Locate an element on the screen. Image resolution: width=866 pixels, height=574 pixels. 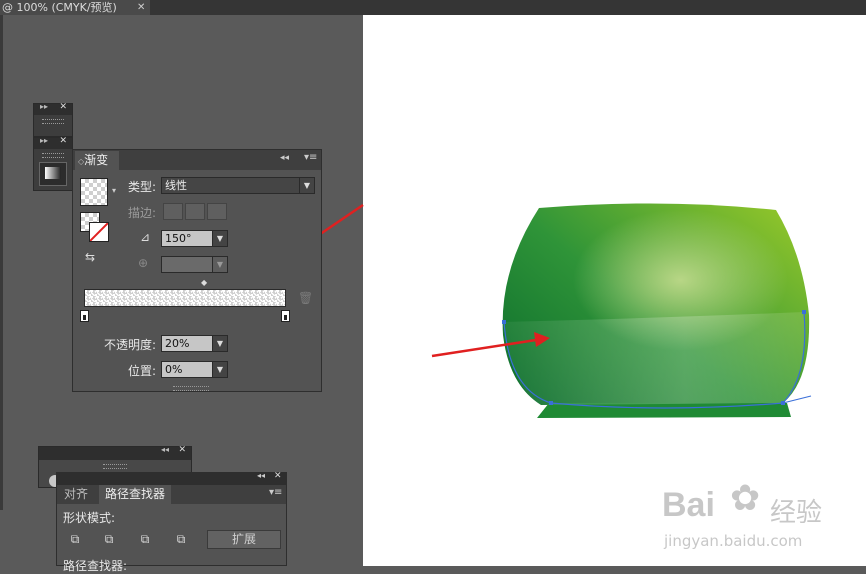
pathfinder-panel-header: ◂◂ ✕ is located at coordinates (171, 478).